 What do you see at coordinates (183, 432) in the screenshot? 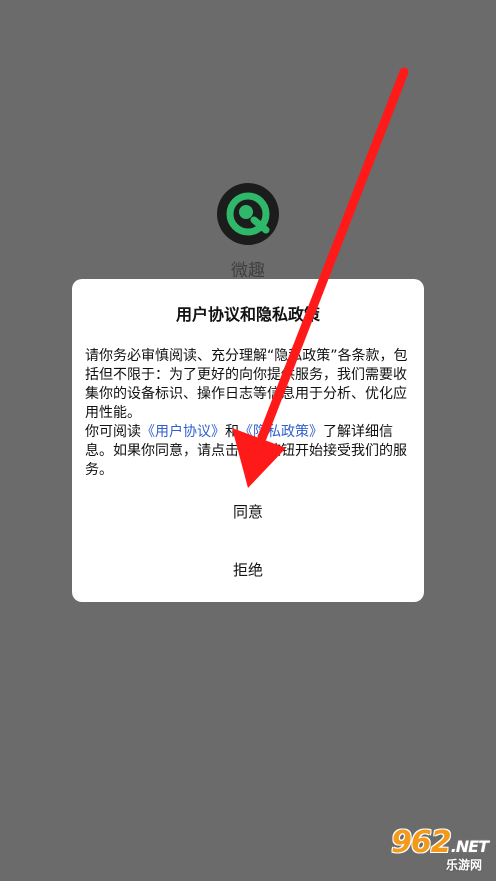
I see `user-agreement-link: 《用户协议》` at bounding box center [183, 432].